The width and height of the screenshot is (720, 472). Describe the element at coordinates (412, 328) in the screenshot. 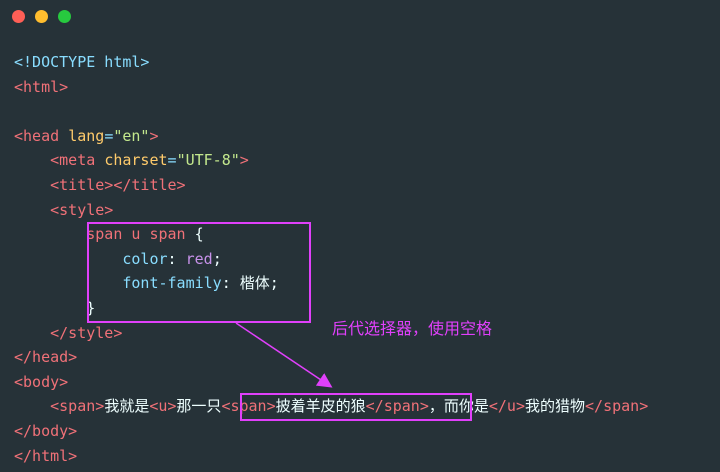

I see `annotation-label: 后代选择器，使用空格` at that location.